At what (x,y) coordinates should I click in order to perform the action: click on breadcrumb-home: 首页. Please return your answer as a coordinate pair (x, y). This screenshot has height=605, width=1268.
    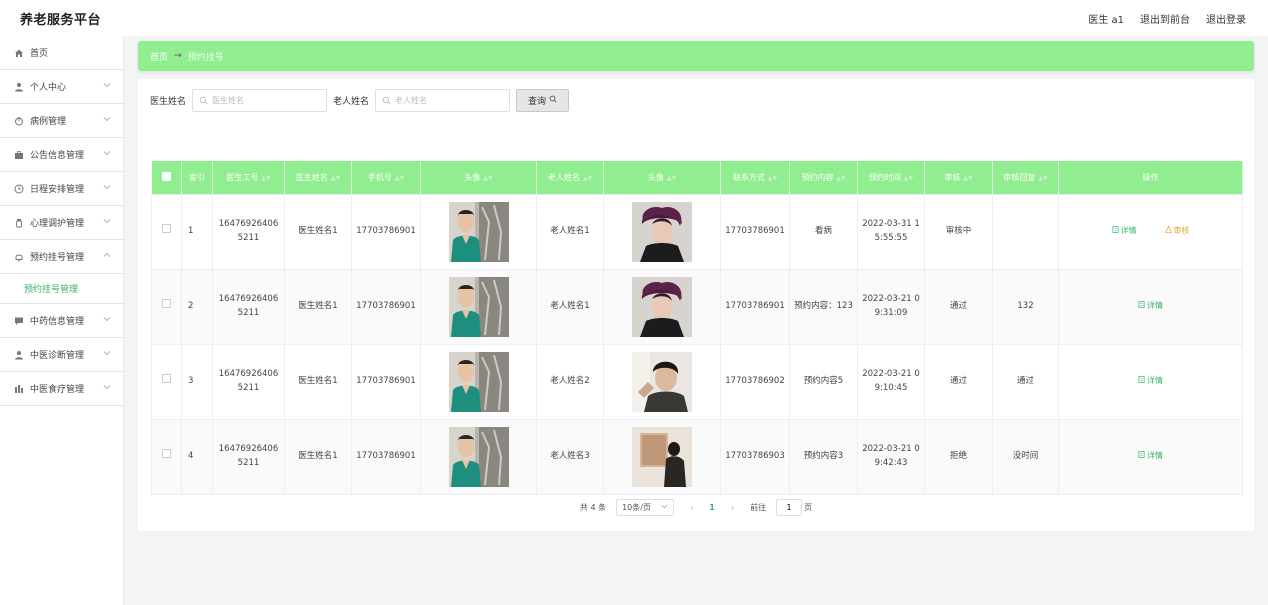
    Looking at the image, I should click on (159, 56).